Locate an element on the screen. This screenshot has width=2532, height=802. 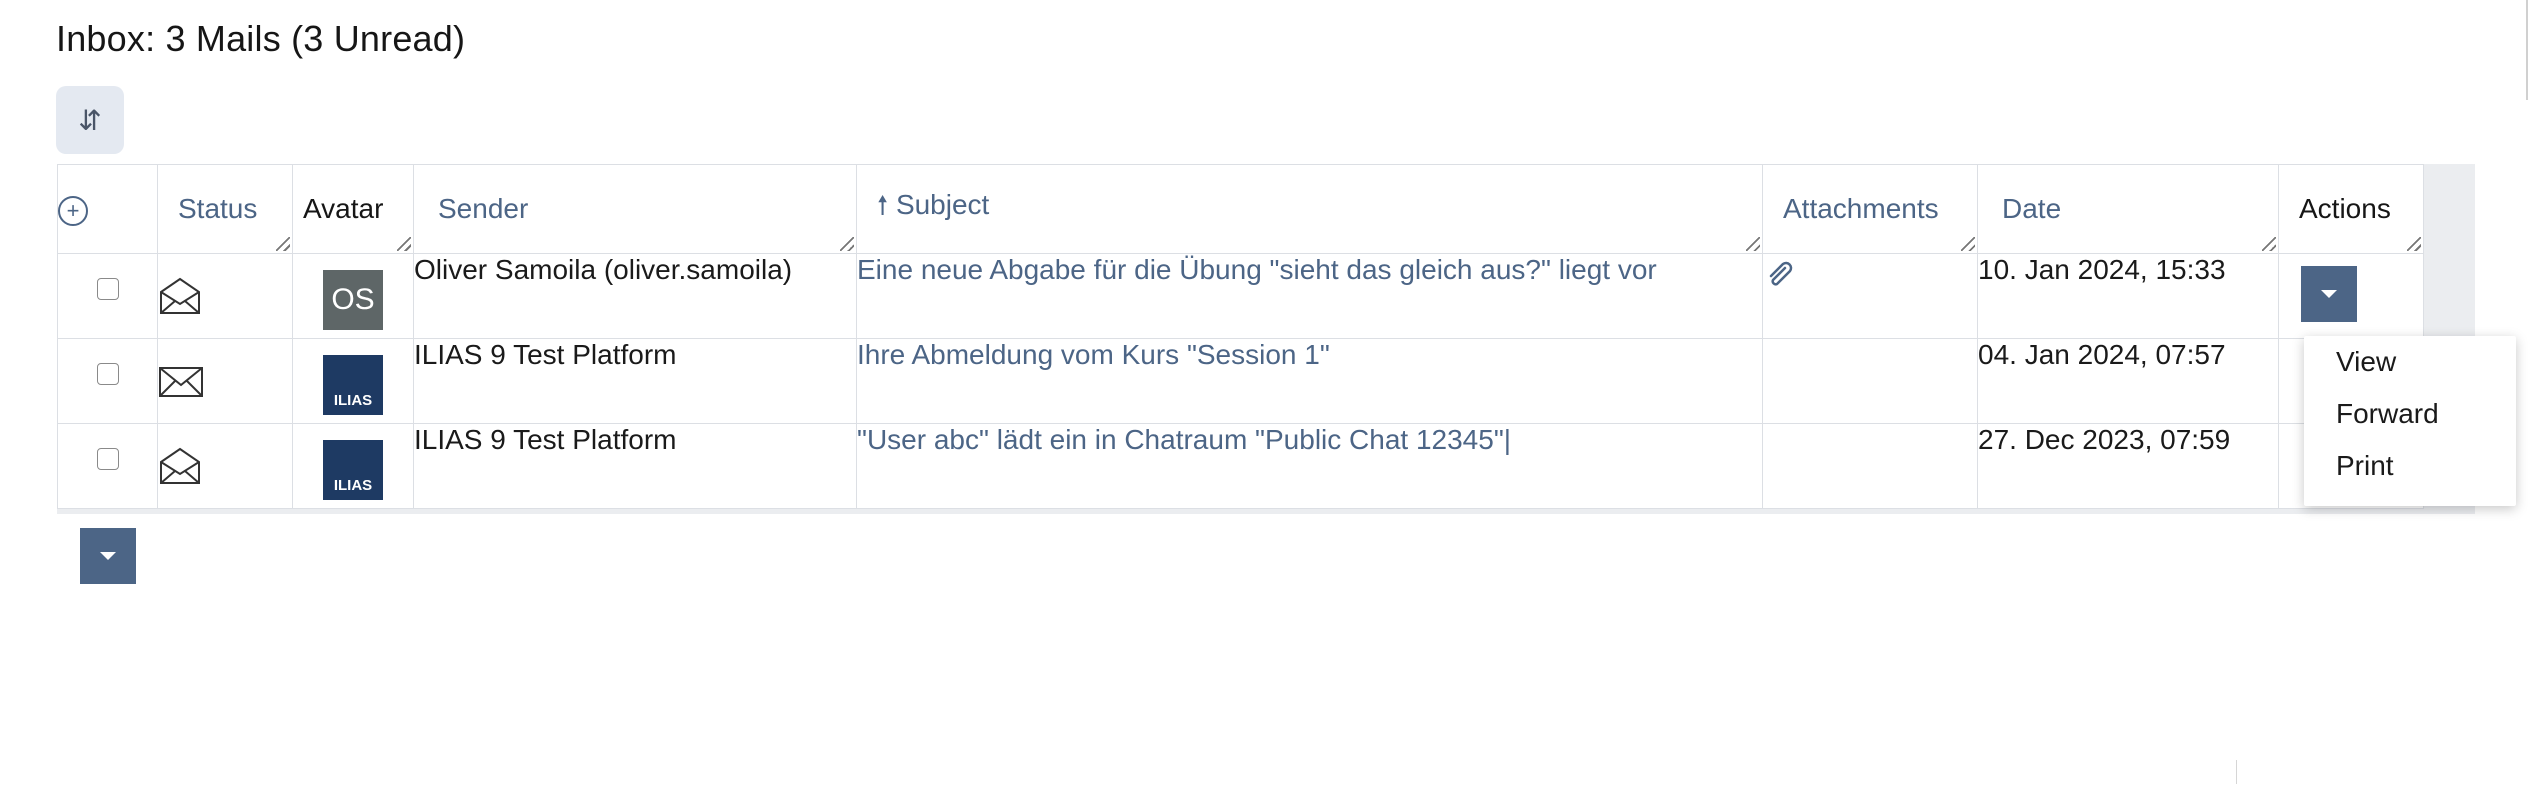
page-title: Inbox: 3 Mails (3 Unread) is located at coordinates (261, 38).